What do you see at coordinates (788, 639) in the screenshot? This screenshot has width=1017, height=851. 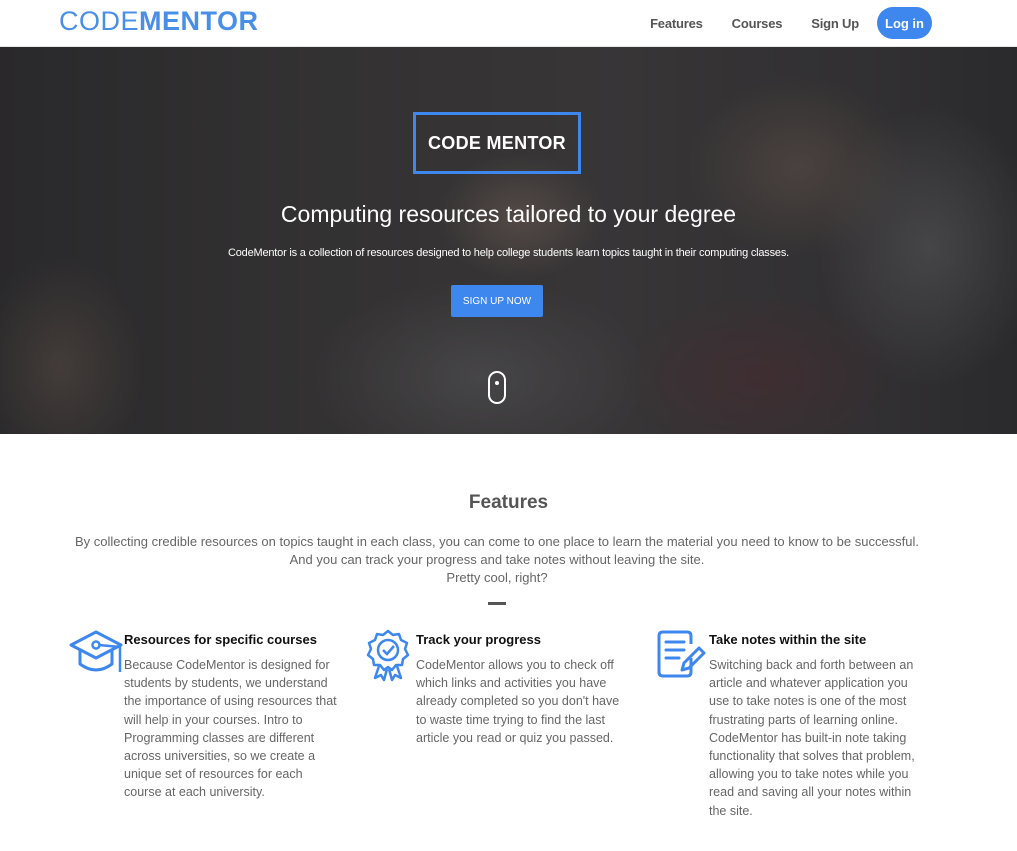 I see `feature-title: Take notes within the site` at bounding box center [788, 639].